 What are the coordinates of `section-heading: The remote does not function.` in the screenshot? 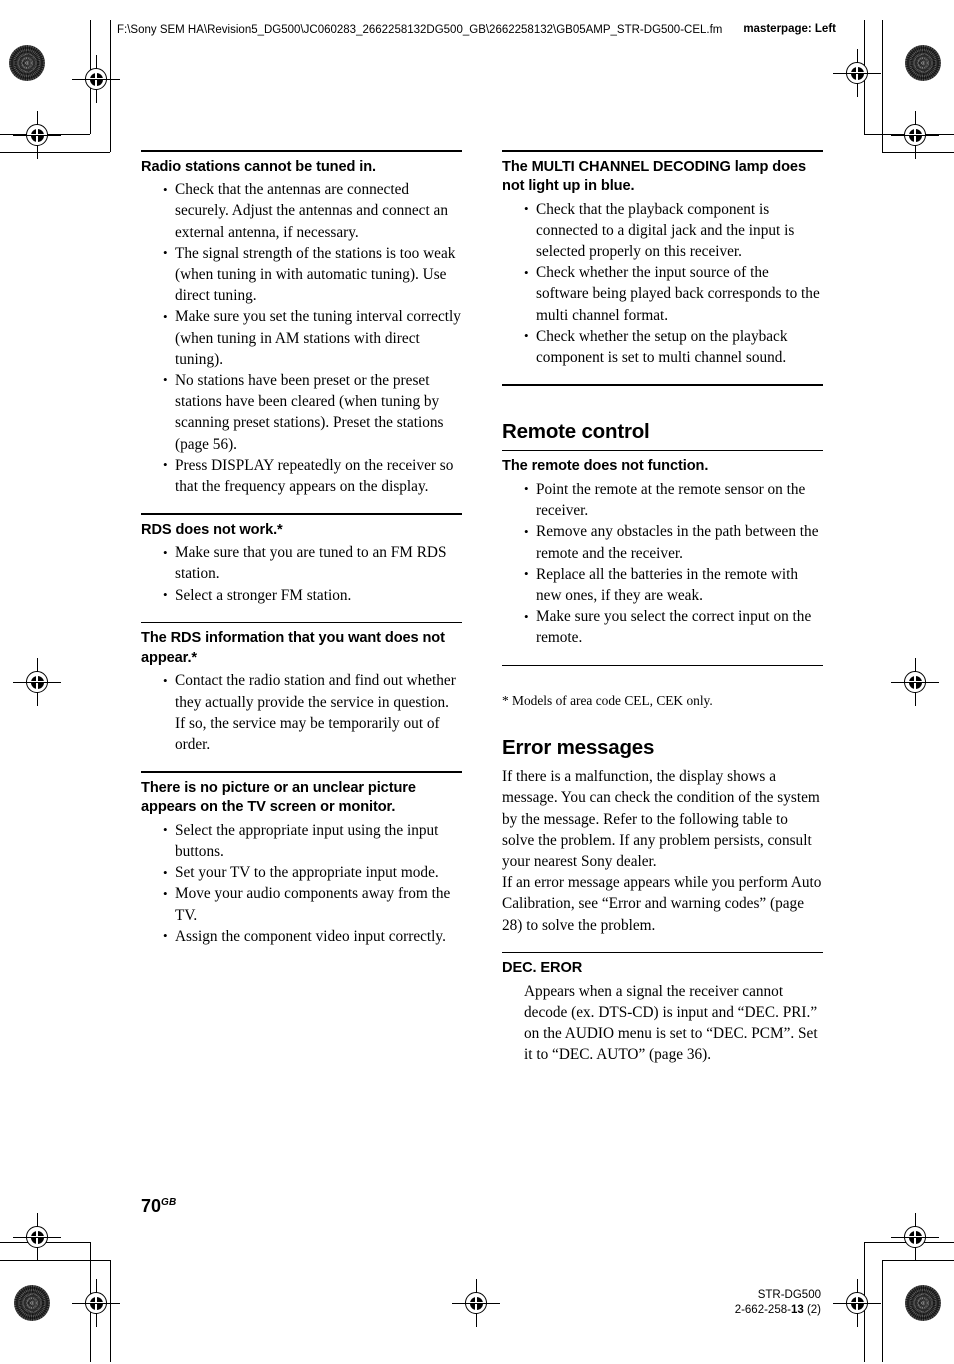 It's located at (605, 466).